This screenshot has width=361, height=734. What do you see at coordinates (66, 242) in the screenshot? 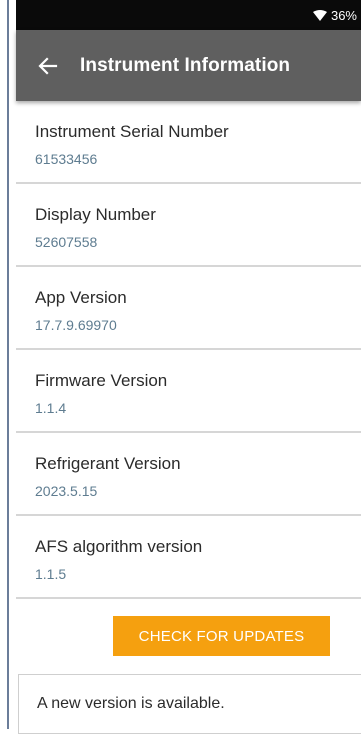
I see `item-value: 52607558` at bounding box center [66, 242].